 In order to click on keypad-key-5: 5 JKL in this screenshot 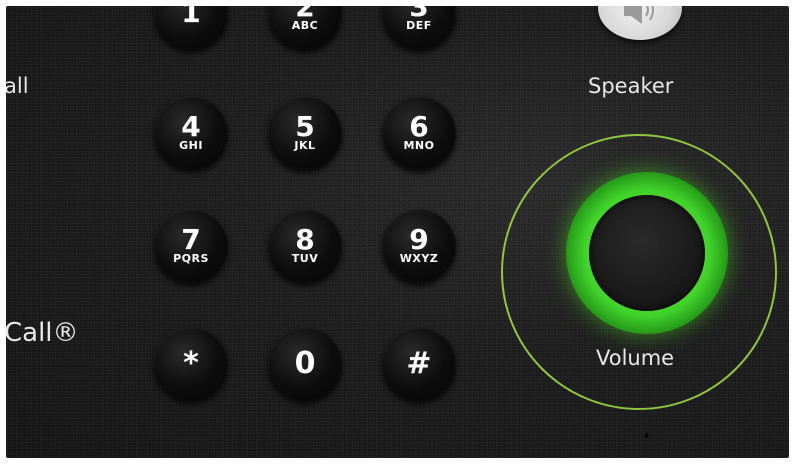, I will do `click(305, 133)`.